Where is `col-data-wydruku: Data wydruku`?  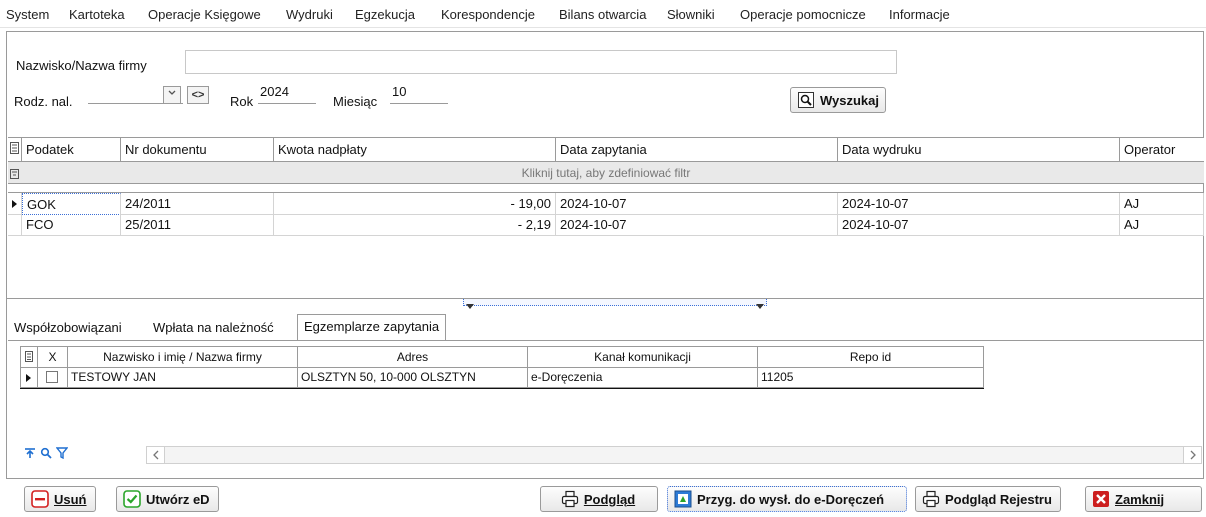
col-data-wydruku: Data wydruku is located at coordinates (979, 150).